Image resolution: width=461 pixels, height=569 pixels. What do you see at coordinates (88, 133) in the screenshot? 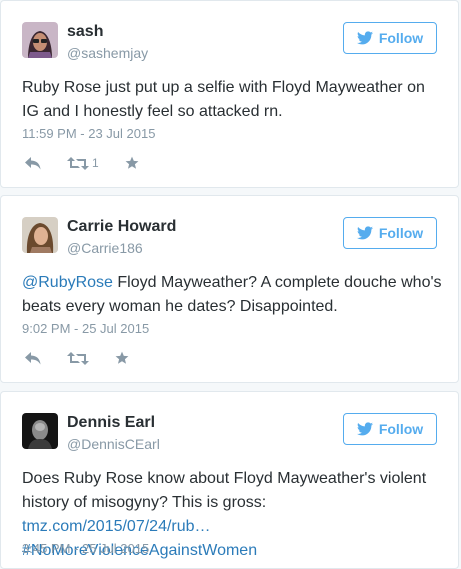
I see `timestamp: 11:59 PM - 23 Jul 2015` at bounding box center [88, 133].